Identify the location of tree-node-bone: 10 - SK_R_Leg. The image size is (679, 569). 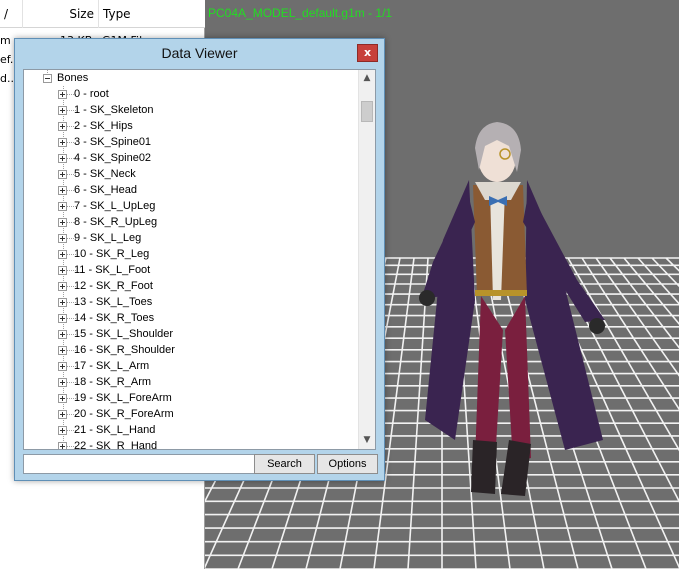
(111, 254).